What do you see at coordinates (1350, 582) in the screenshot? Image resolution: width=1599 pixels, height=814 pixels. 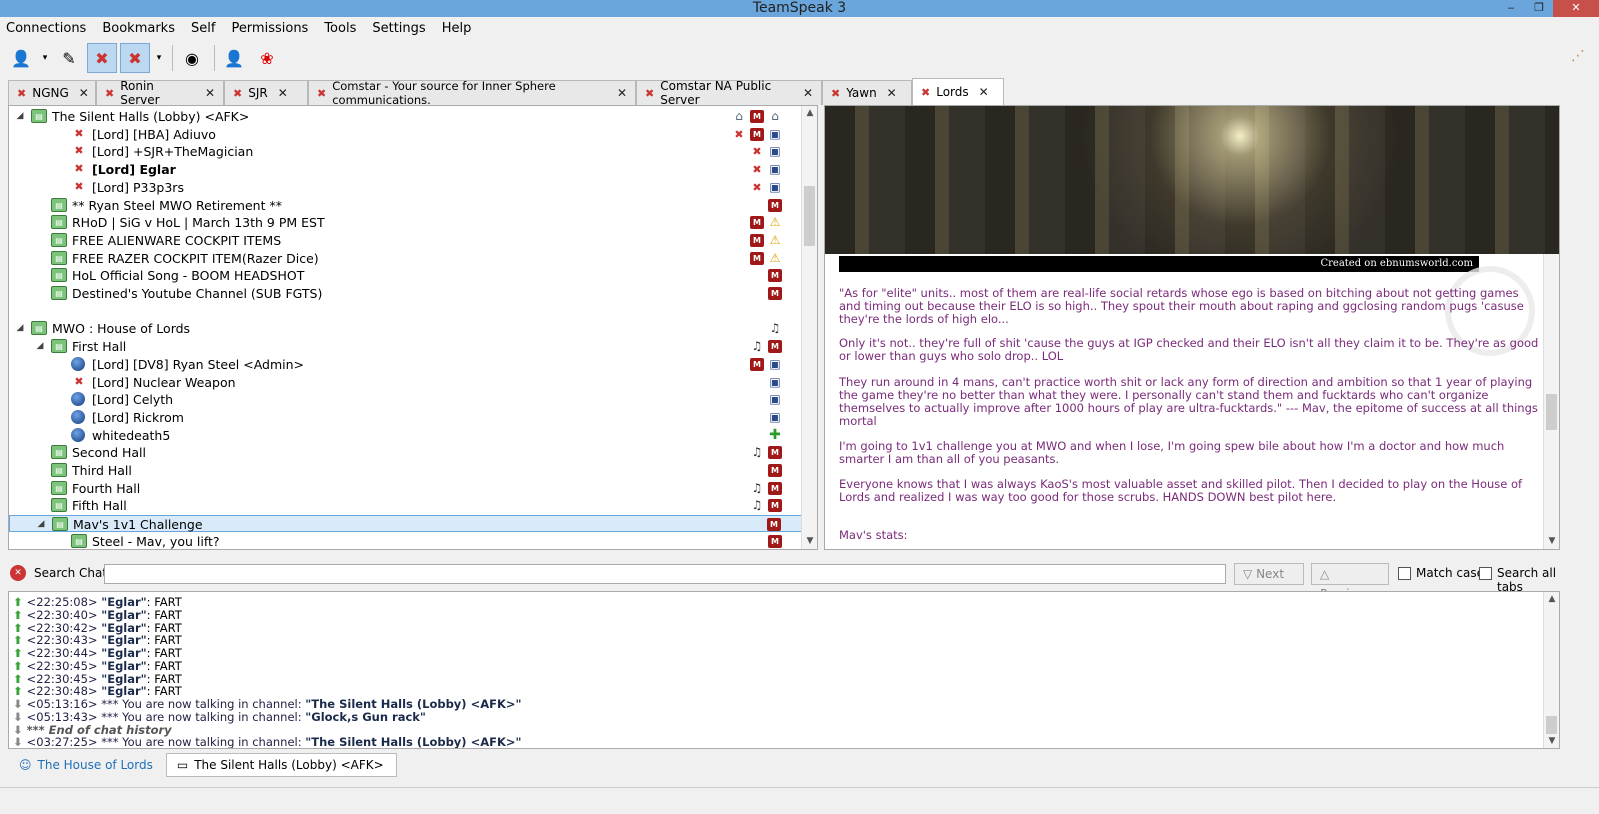 I see `previous-button: △ Previous` at bounding box center [1350, 582].